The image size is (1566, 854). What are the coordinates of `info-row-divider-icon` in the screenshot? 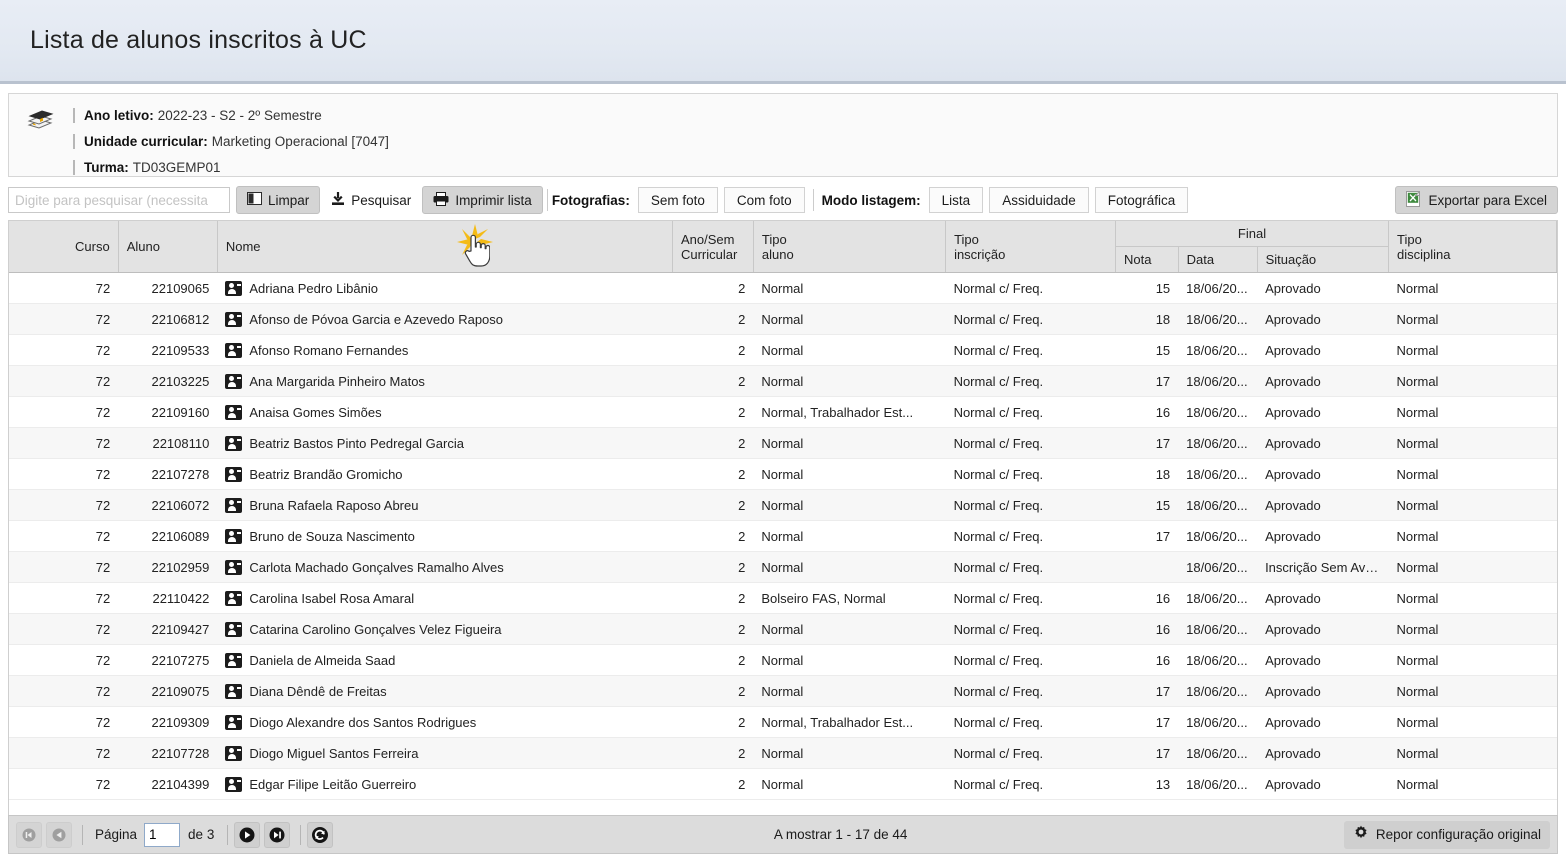 It's located at (74, 167).